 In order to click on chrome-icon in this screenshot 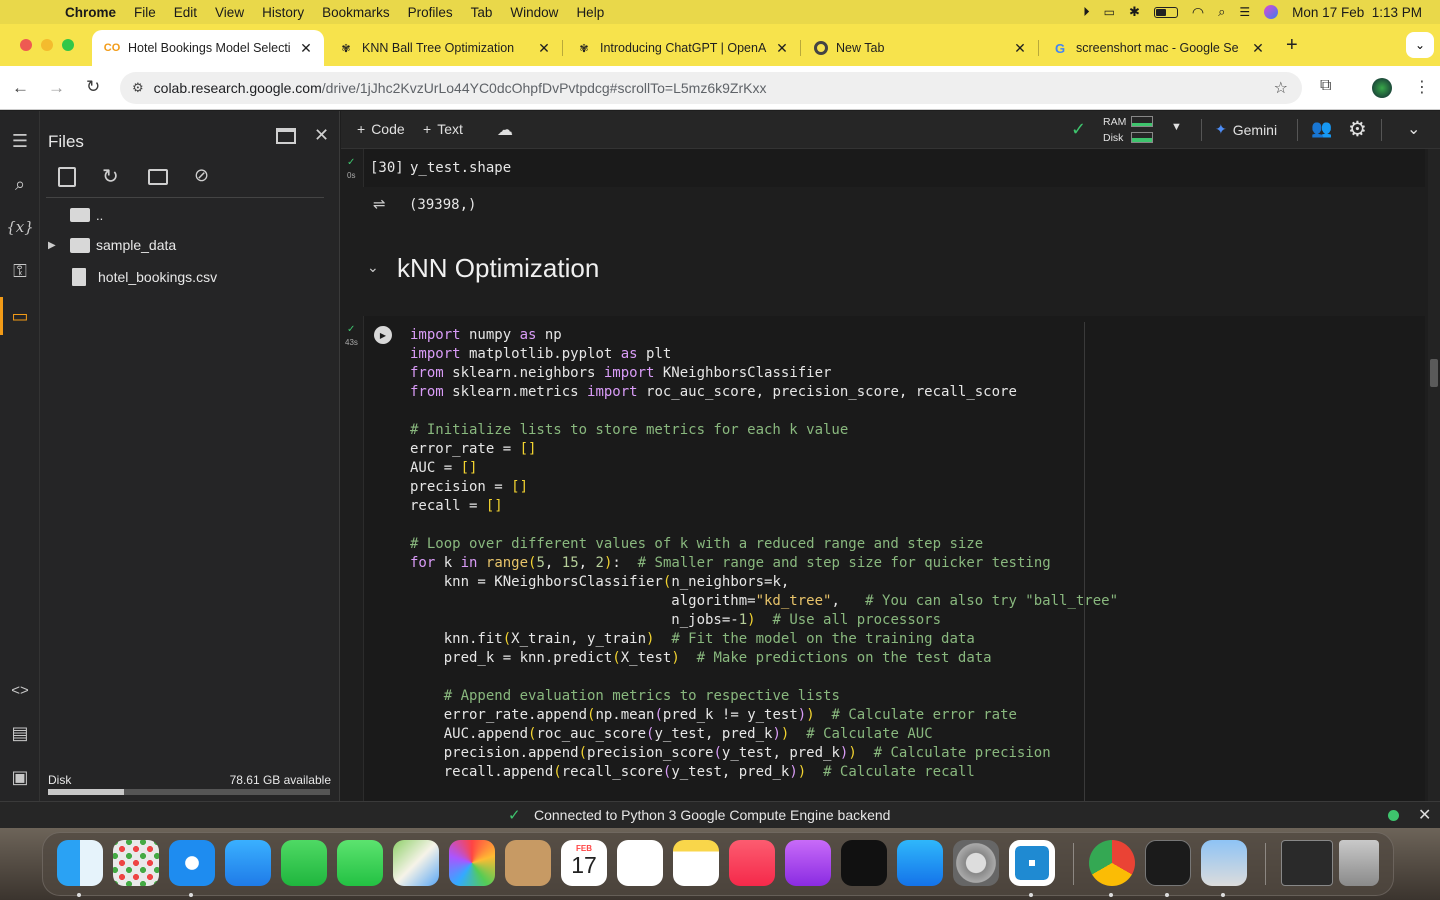, I will do `click(1112, 863)`.